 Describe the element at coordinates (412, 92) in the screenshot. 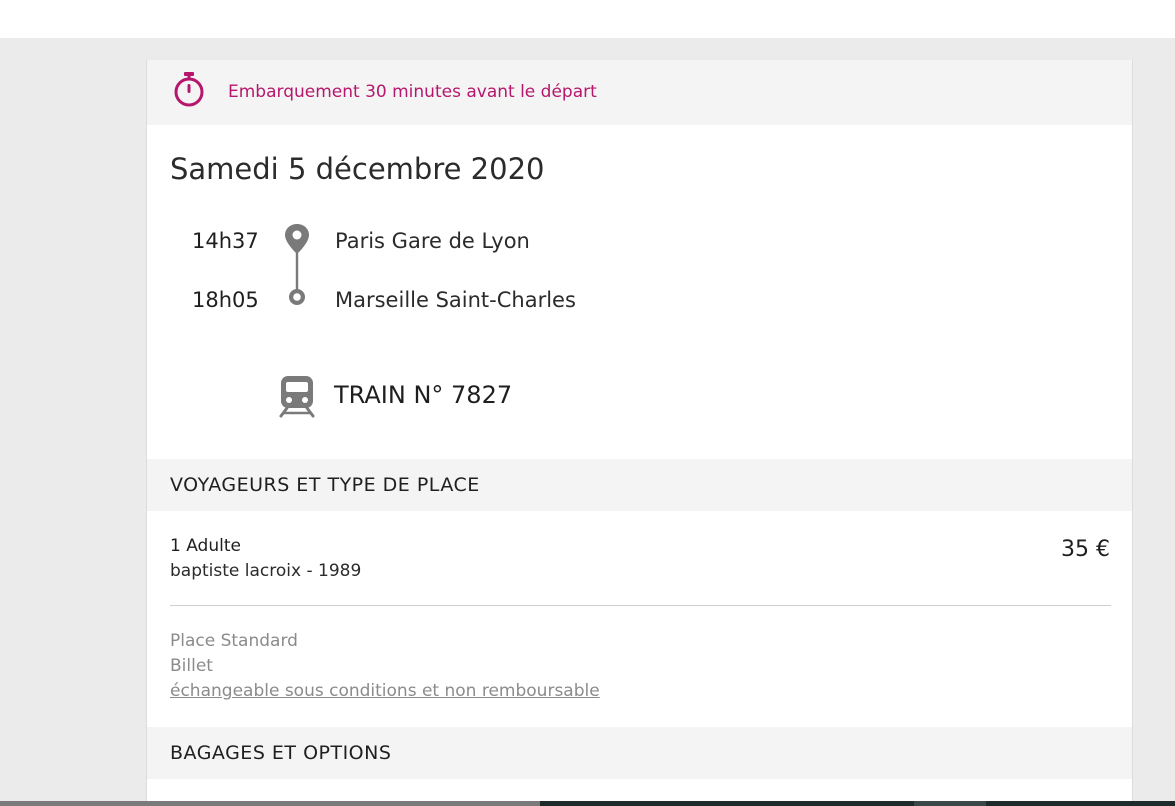

I see `boarding-notice-text: Embarquement 30 minutes avant le départ` at that location.